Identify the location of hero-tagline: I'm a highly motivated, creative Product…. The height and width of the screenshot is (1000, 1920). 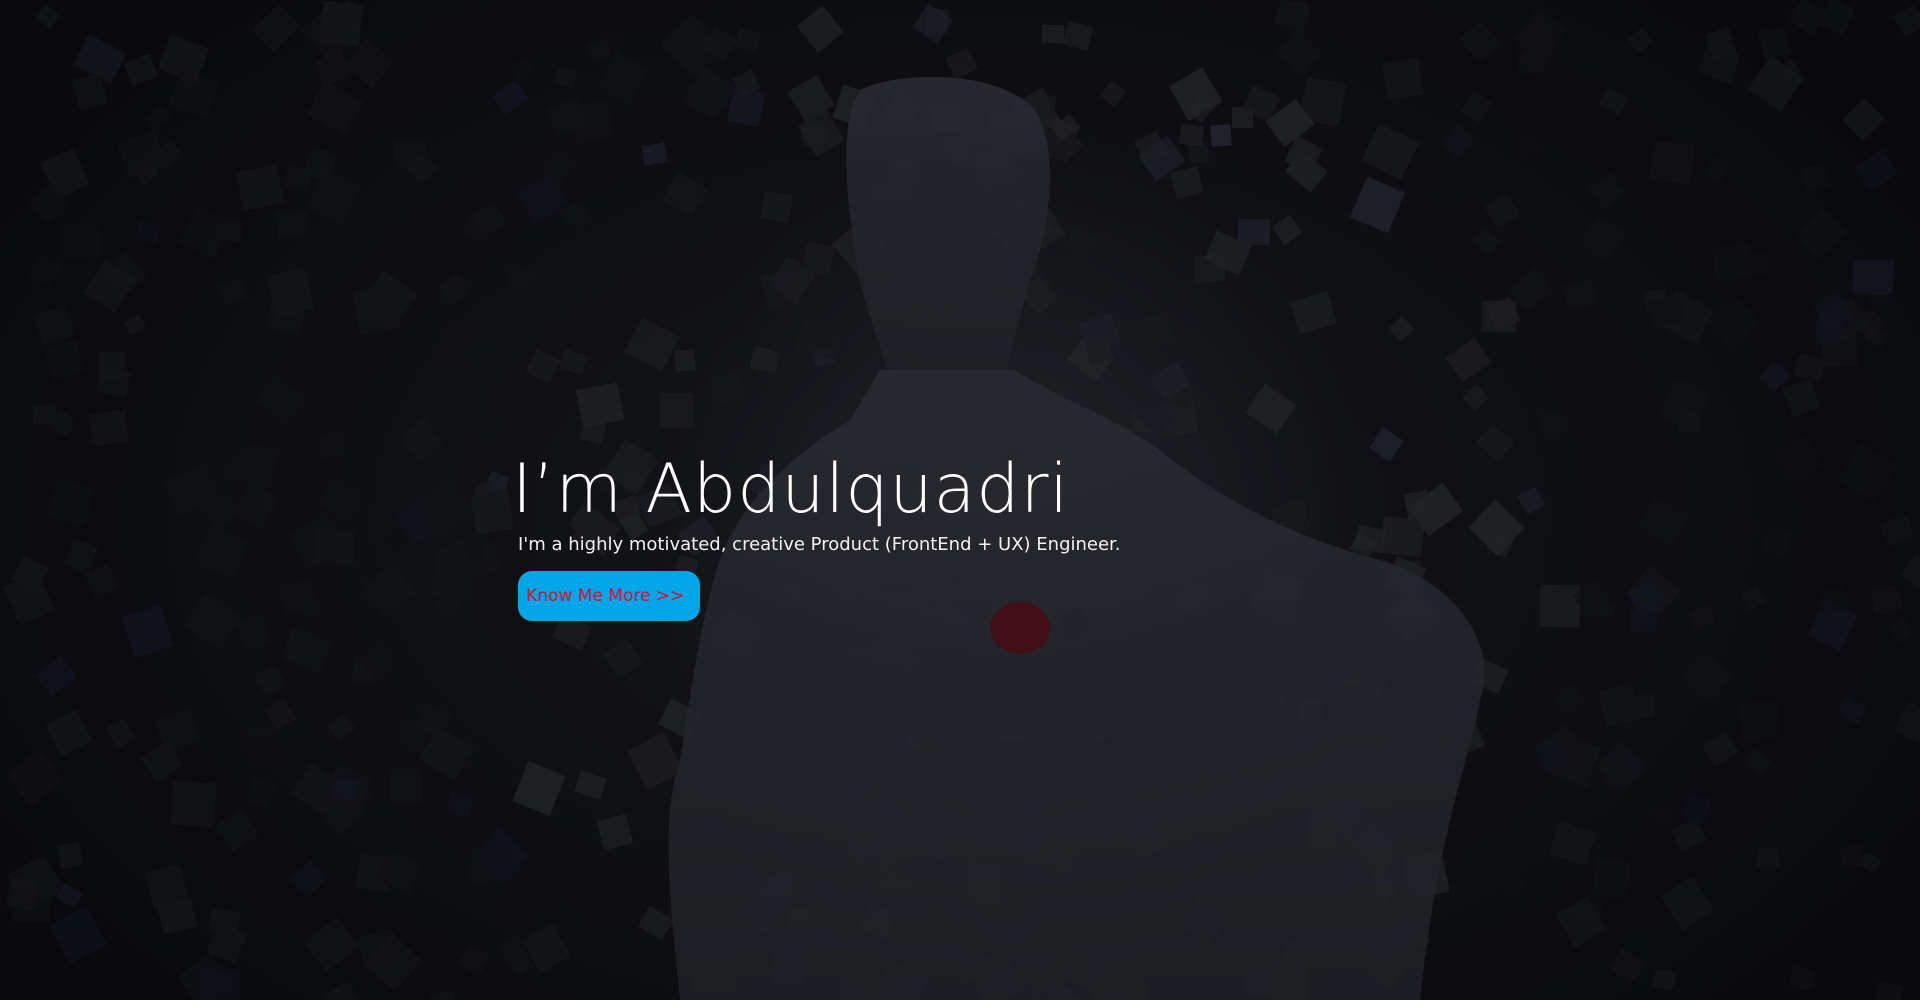
(819, 544).